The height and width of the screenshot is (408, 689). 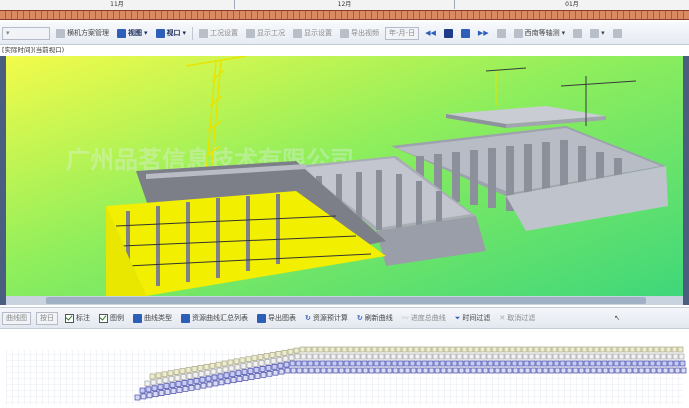 What do you see at coordinates (448, 33) in the screenshot?
I see `pause-button` at bounding box center [448, 33].